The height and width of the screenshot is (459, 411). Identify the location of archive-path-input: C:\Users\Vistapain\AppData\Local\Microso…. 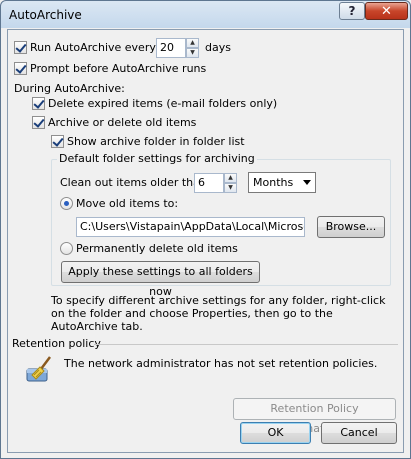
(190, 227).